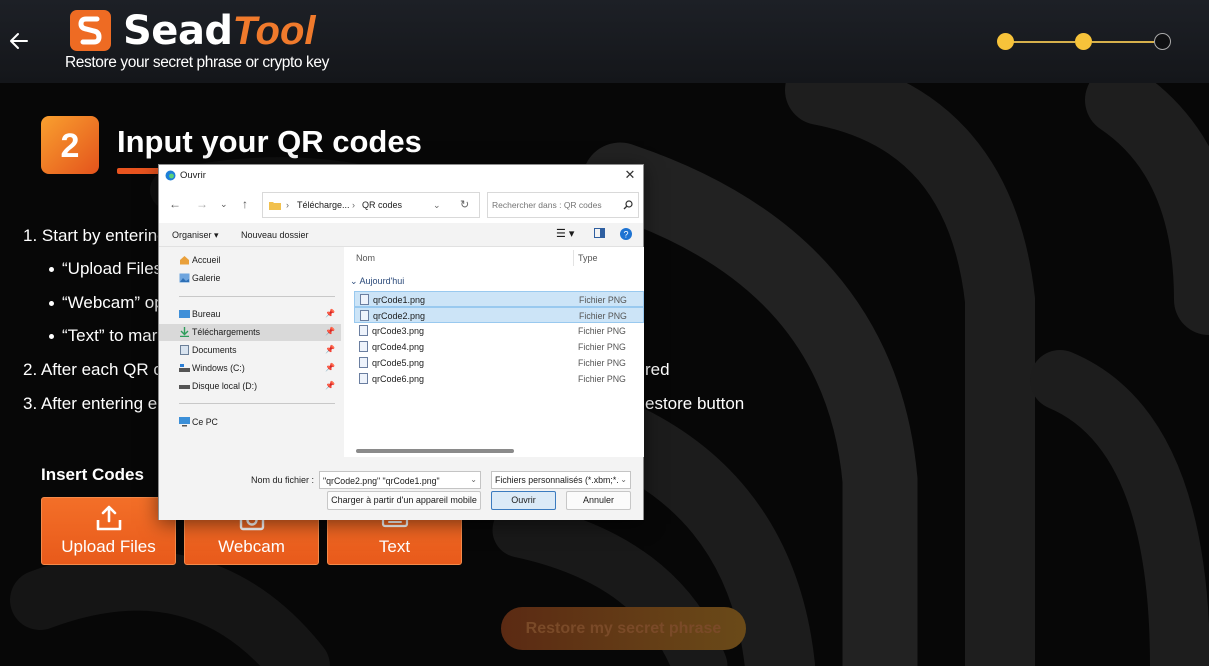  I want to click on up-icon: ↑, so click(245, 204).